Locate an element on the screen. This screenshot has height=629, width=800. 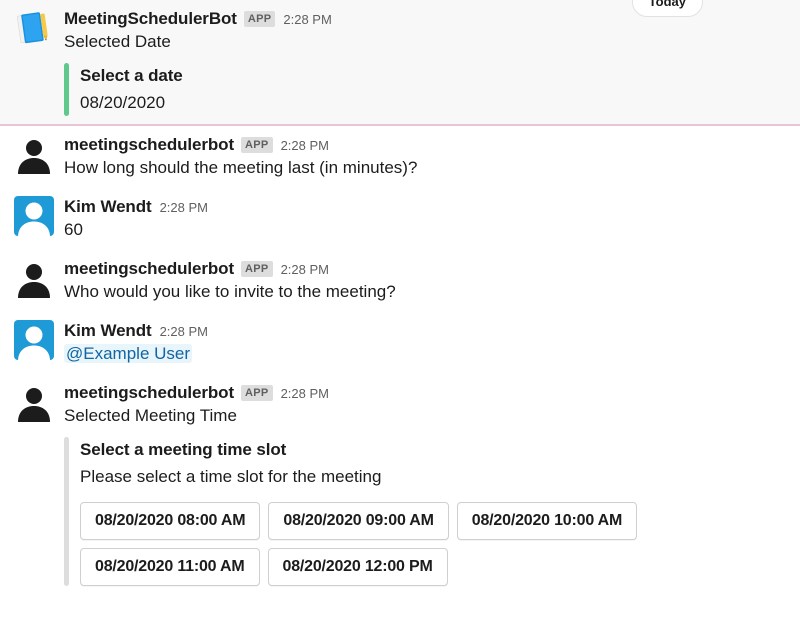
message-text: Selected Date is located at coordinates (117, 41).